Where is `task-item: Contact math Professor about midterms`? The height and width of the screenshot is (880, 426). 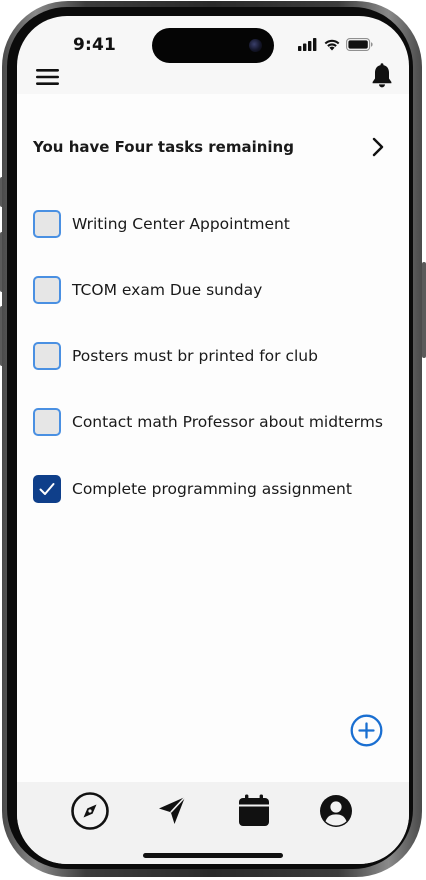 task-item: Contact math Professor about midterms is located at coordinates (219, 424).